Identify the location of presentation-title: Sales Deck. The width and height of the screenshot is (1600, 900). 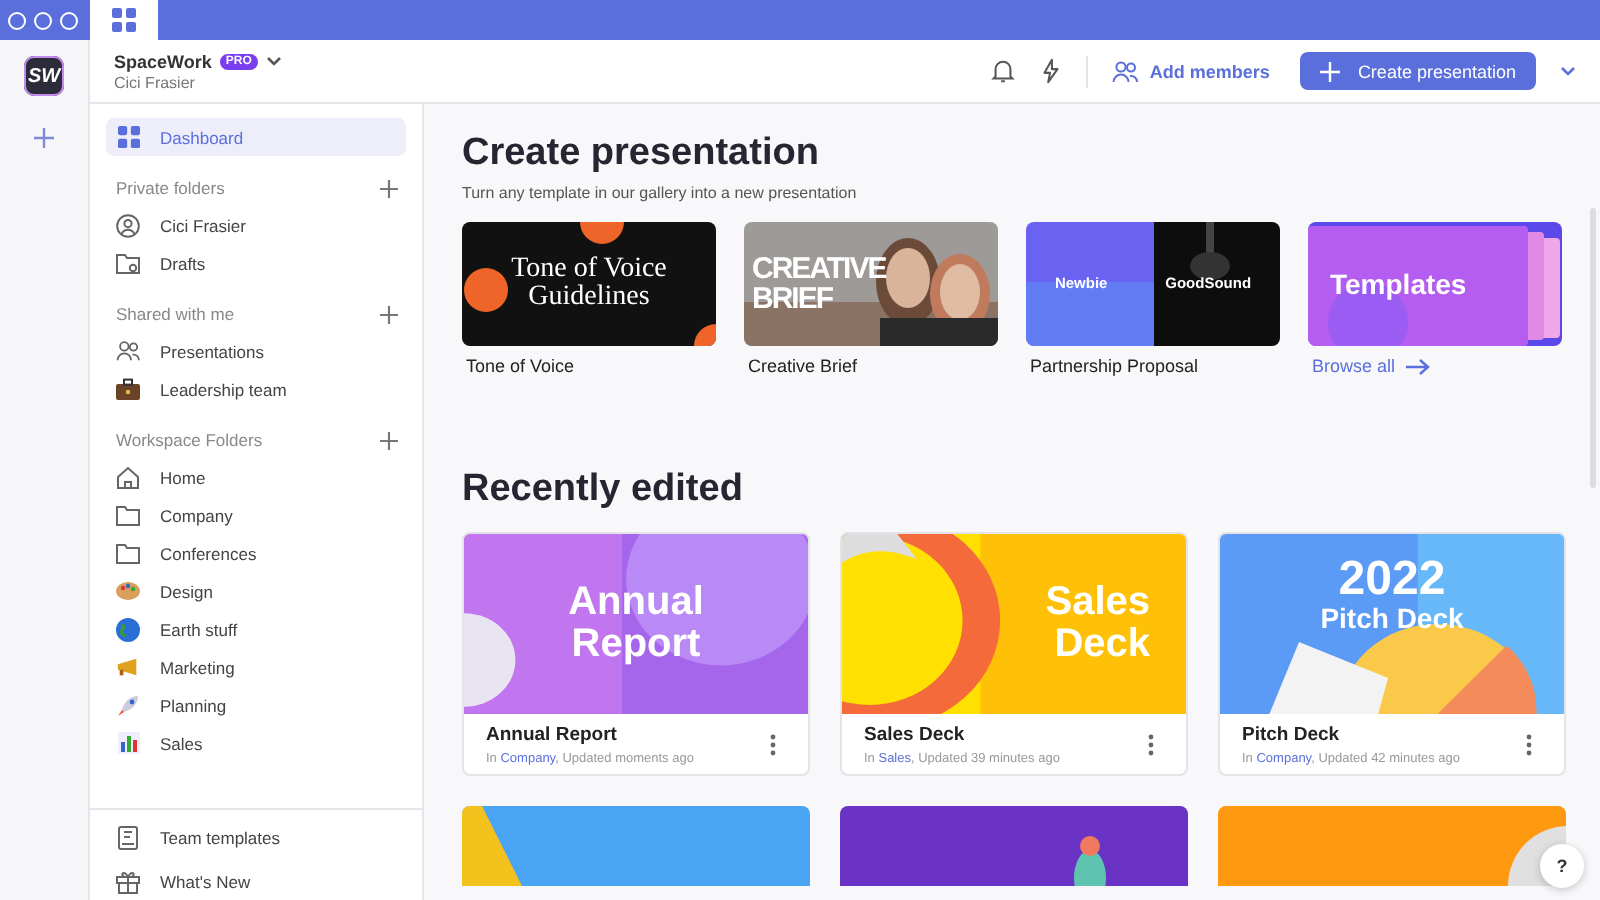
(915, 734).